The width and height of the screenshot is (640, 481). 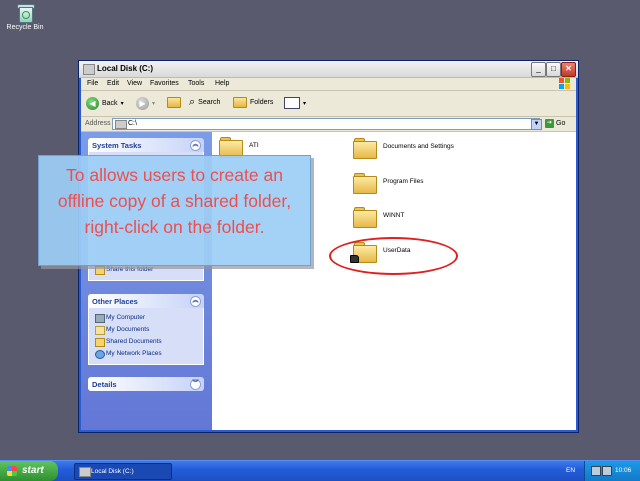 What do you see at coordinates (596, 471) in the screenshot?
I see `network-tray-icon` at bounding box center [596, 471].